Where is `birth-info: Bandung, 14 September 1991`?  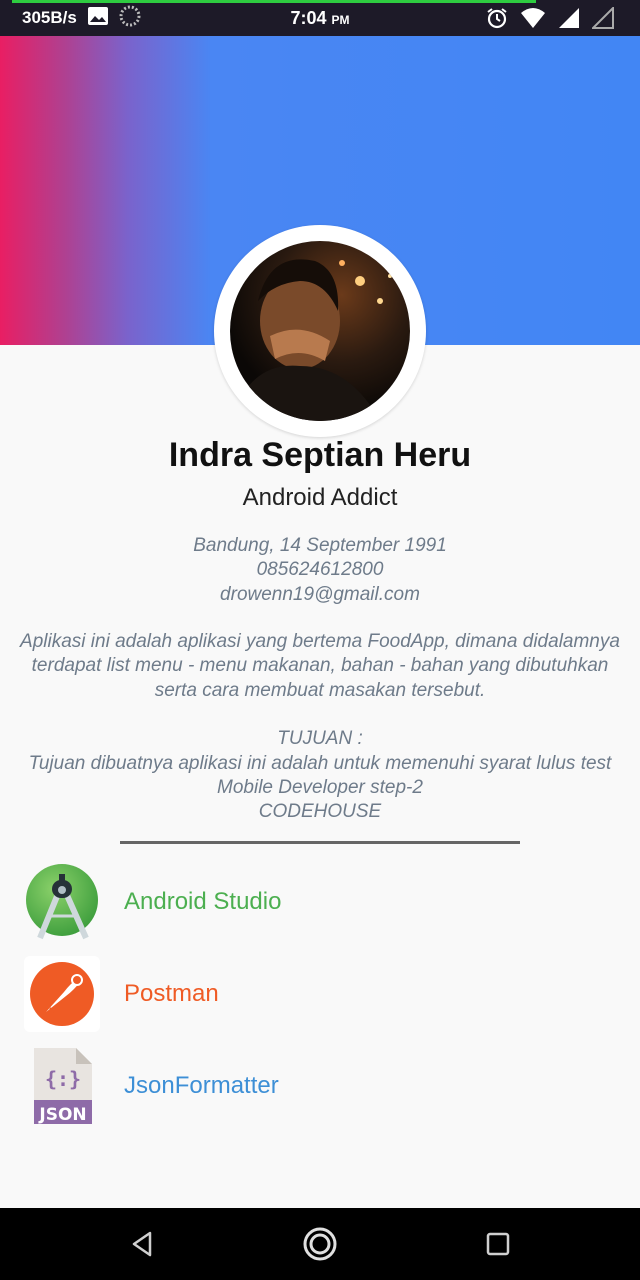
birth-info: Bandung, 14 September 1991 is located at coordinates (320, 545).